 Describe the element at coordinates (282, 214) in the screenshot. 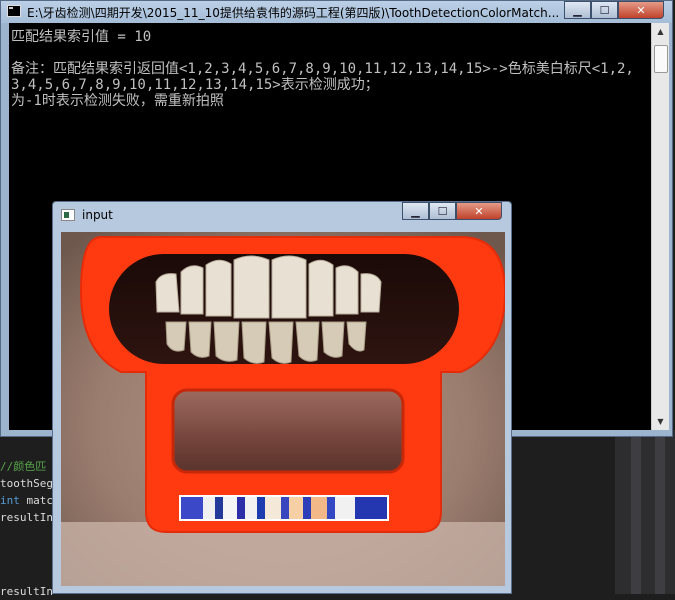

I see `input-titlebar: input ▁ ☐ ✕` at that location.